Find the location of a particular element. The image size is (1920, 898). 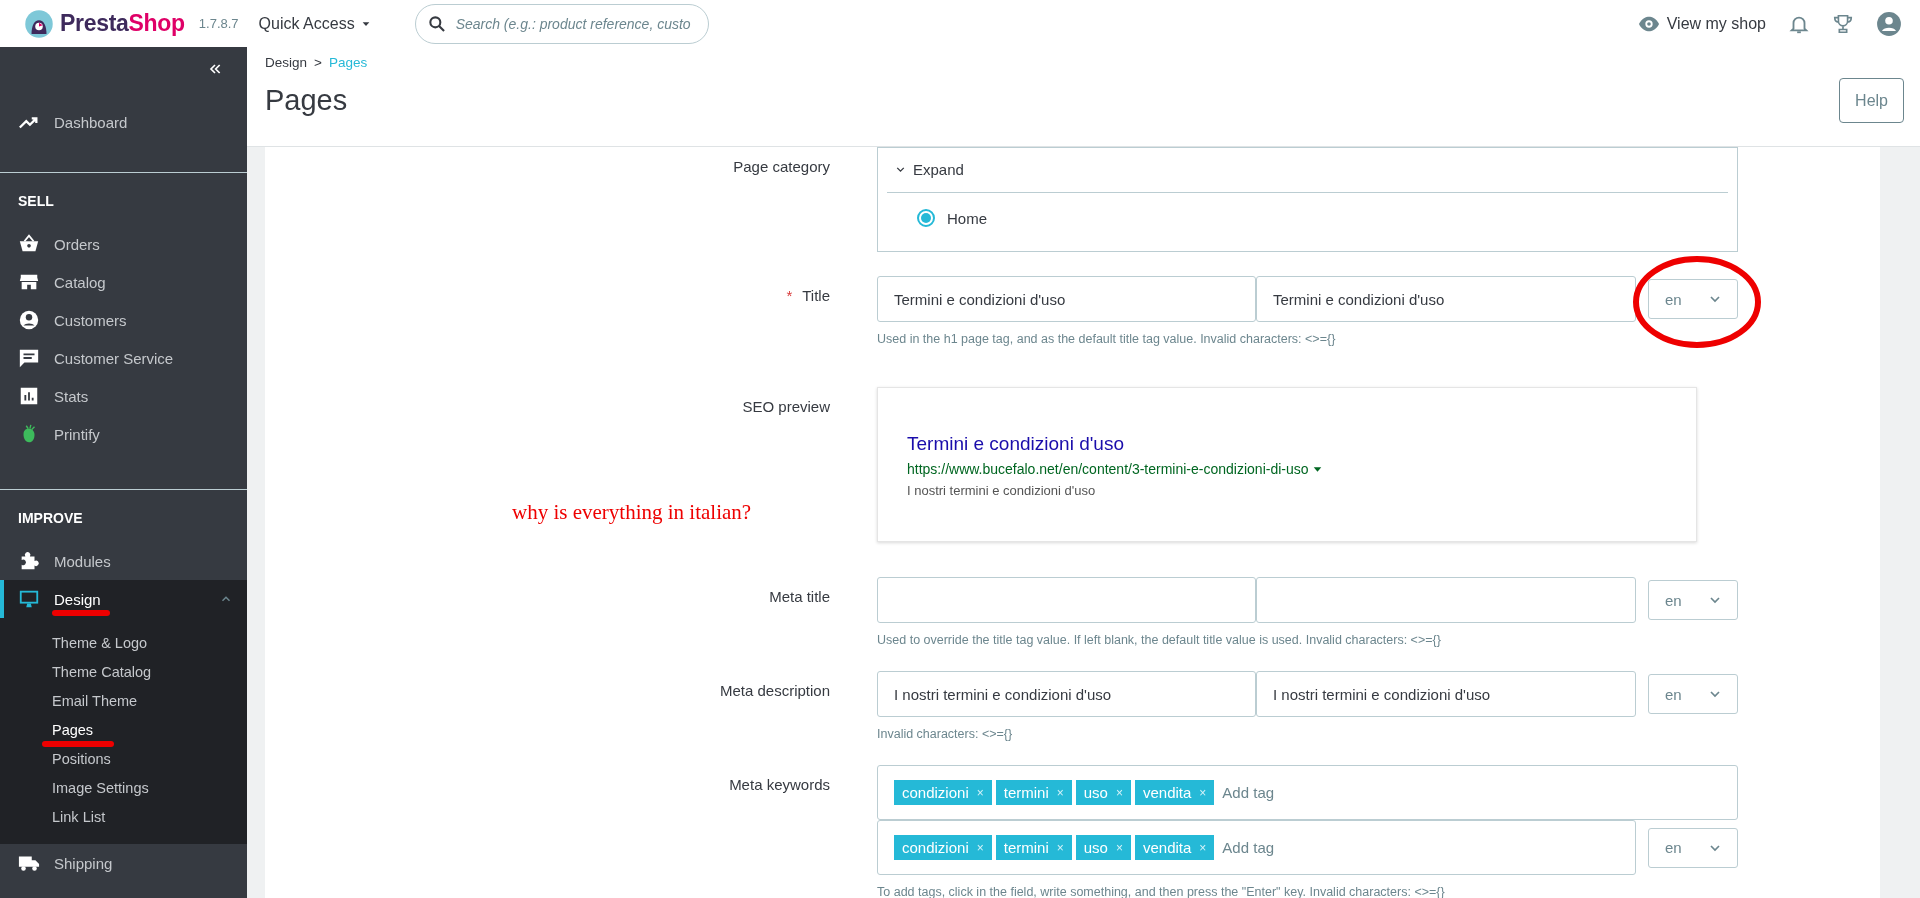

sidebar-item: Customer Service is located at coordinates (123, 358).